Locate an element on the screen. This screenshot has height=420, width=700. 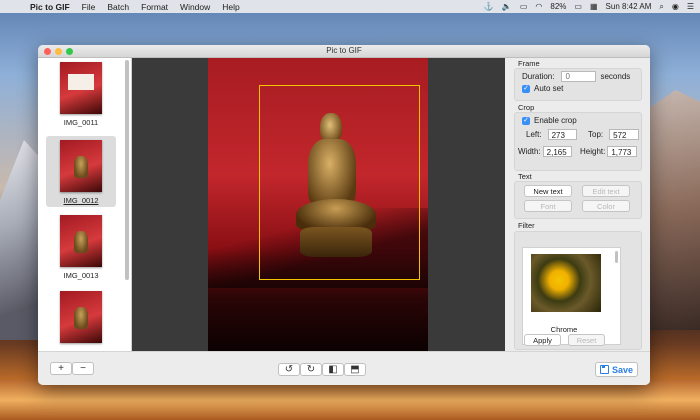
save-button: Save is located at coordinates (616, 369).